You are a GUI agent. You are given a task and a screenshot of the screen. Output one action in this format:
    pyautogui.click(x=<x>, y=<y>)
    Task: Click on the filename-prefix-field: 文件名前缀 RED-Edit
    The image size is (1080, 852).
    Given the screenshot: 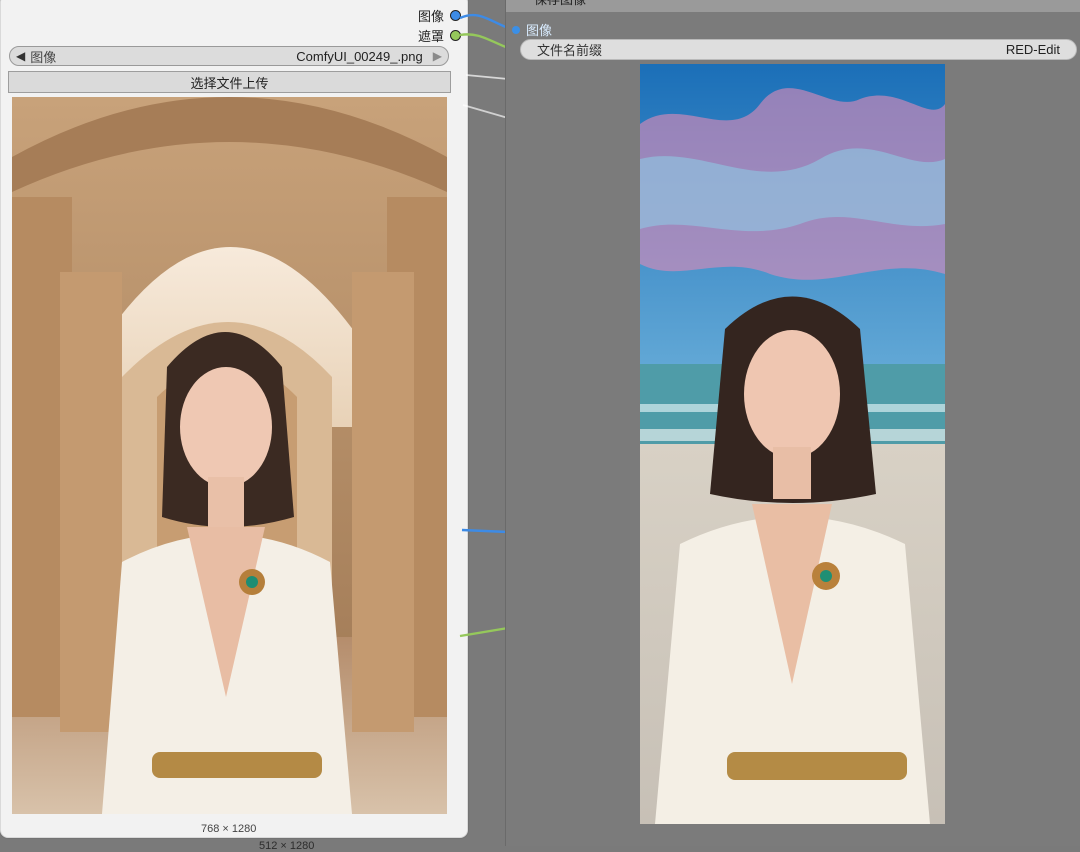 What is the action you would take?
    pyautogui.click(x=798, y=49)
    